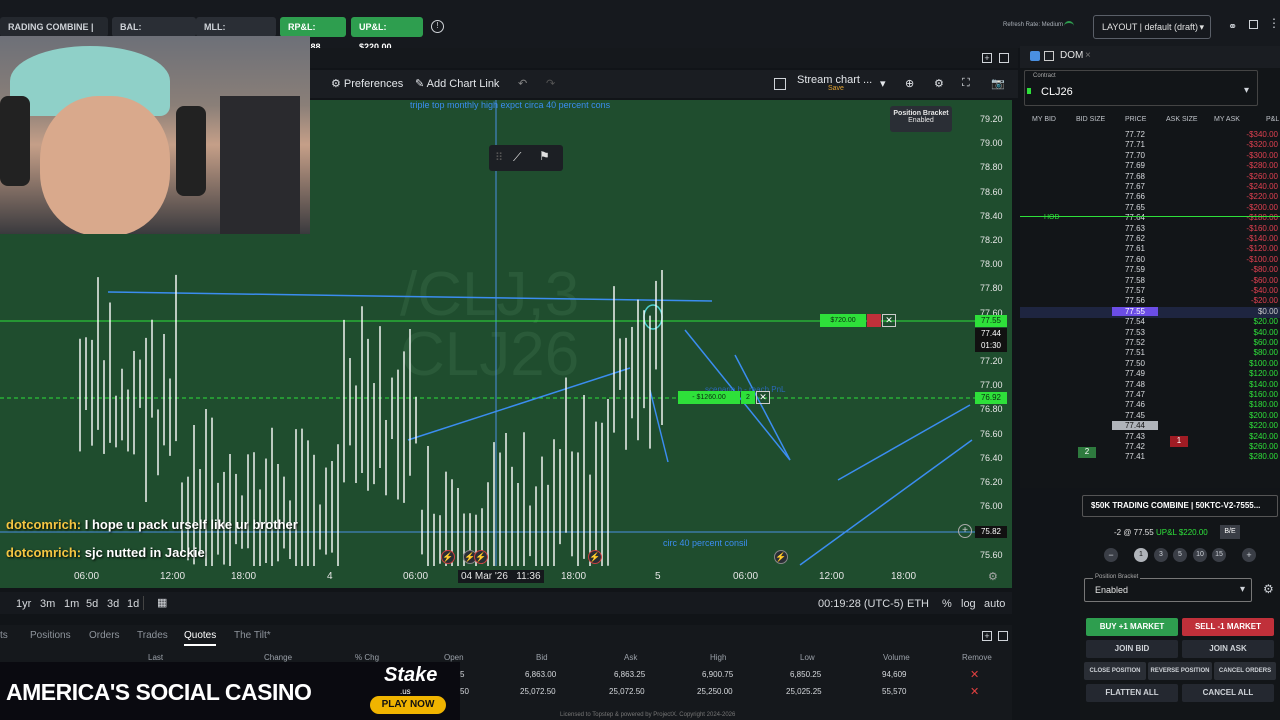  Describe the element at coordinates (993, 576) in the screenshot. I see `axis-settings-icon: ⚙` at that location.